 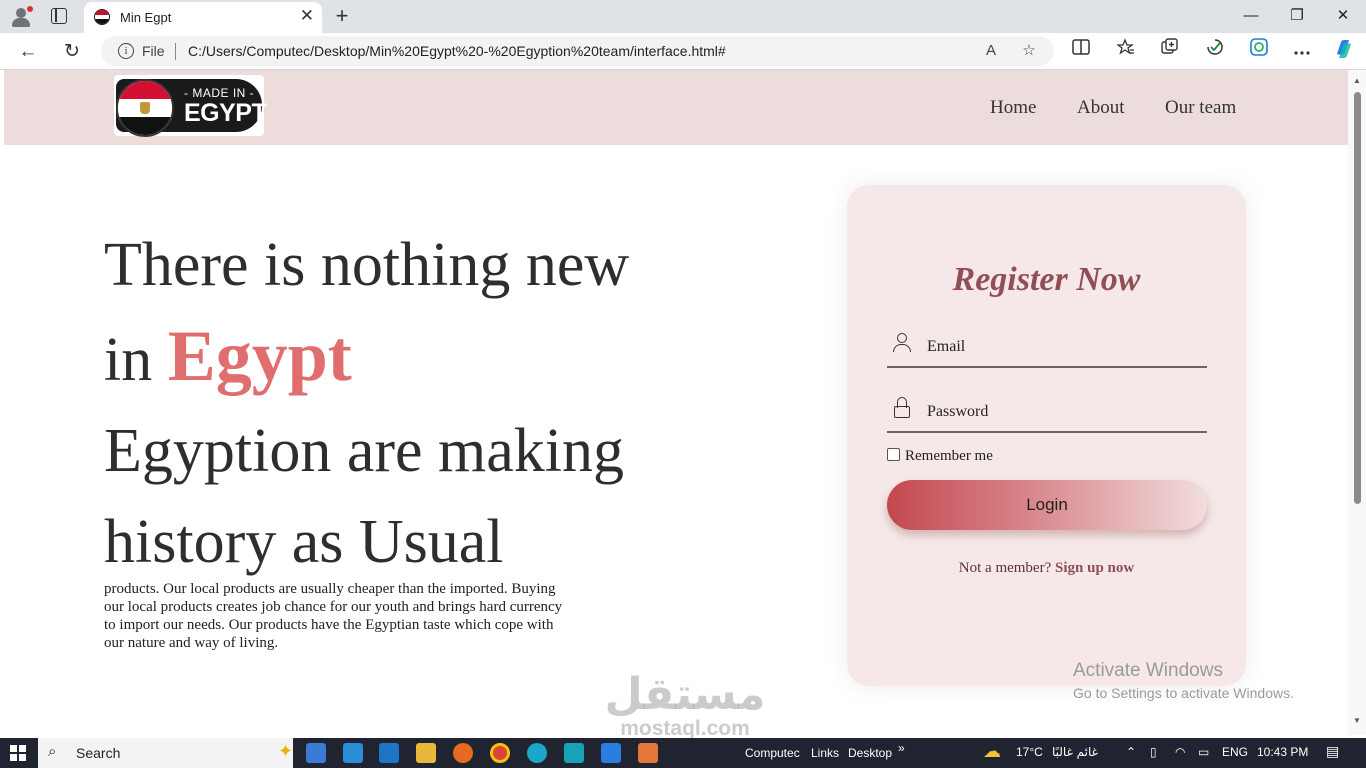 What do you see at coordinates (1183, 693) in the screenshot?
I see `activate-windows-subtitle: Go to Settings to activate Windows.` at bounding box center [1183, 693].